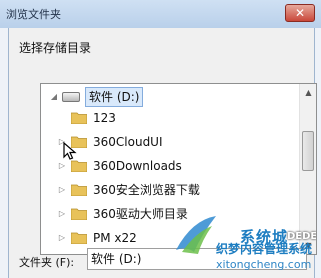 This screenshot has width=321, height=278. What do you see at coordinates (300, 13) in the screenshot?
I see `close-button: ✕` at bounding box center [300, 13].